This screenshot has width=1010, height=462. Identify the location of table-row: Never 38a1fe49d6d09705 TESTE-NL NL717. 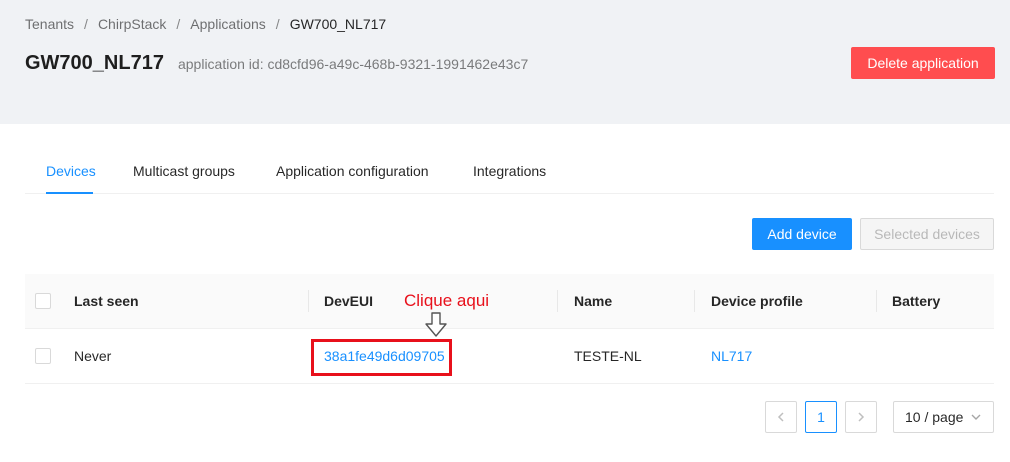
(509, 356).